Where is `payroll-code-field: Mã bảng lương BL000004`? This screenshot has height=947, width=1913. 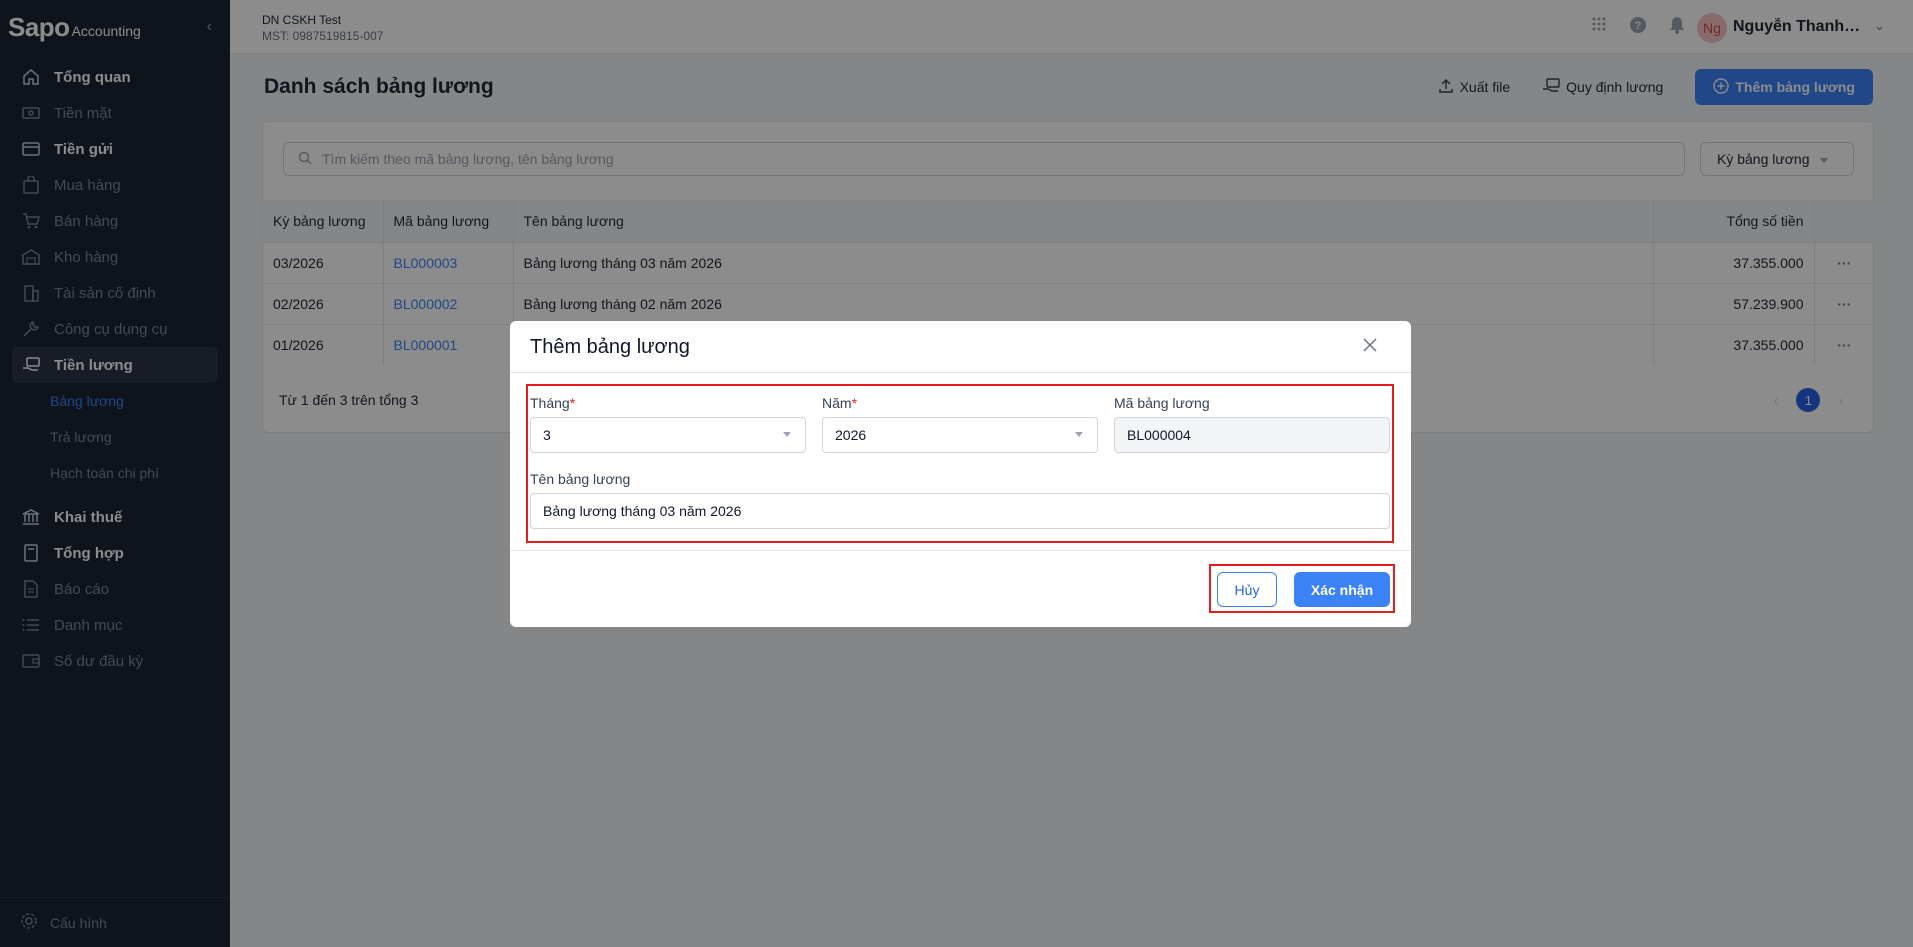
payroll-code-field: Mã bảng lương BL000004 is located at coordinates (1252, 424).